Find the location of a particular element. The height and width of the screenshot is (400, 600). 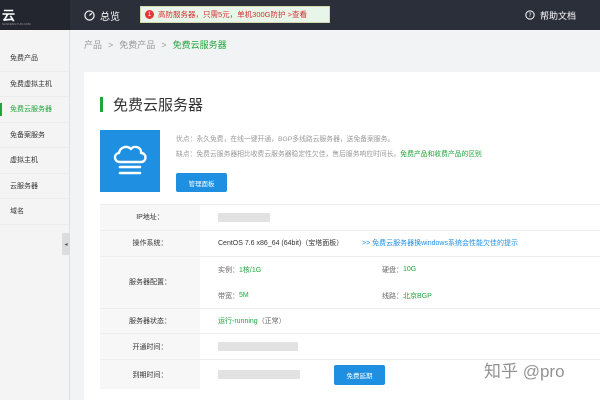

sidebar-item-vhost: 虚拟主机 is located at coordinates (34, 161).